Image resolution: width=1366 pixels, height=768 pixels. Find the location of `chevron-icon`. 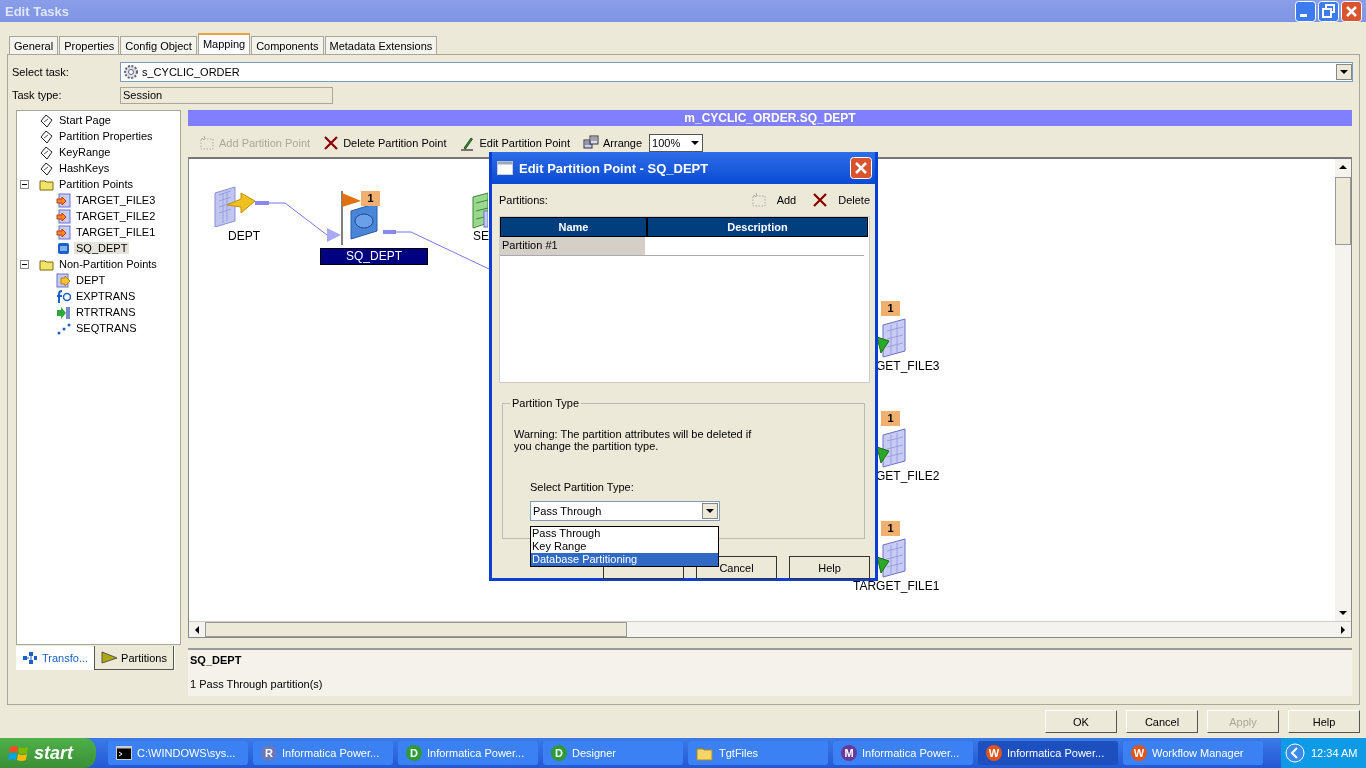

chevron-icon is located at coordinates (1295, 753).